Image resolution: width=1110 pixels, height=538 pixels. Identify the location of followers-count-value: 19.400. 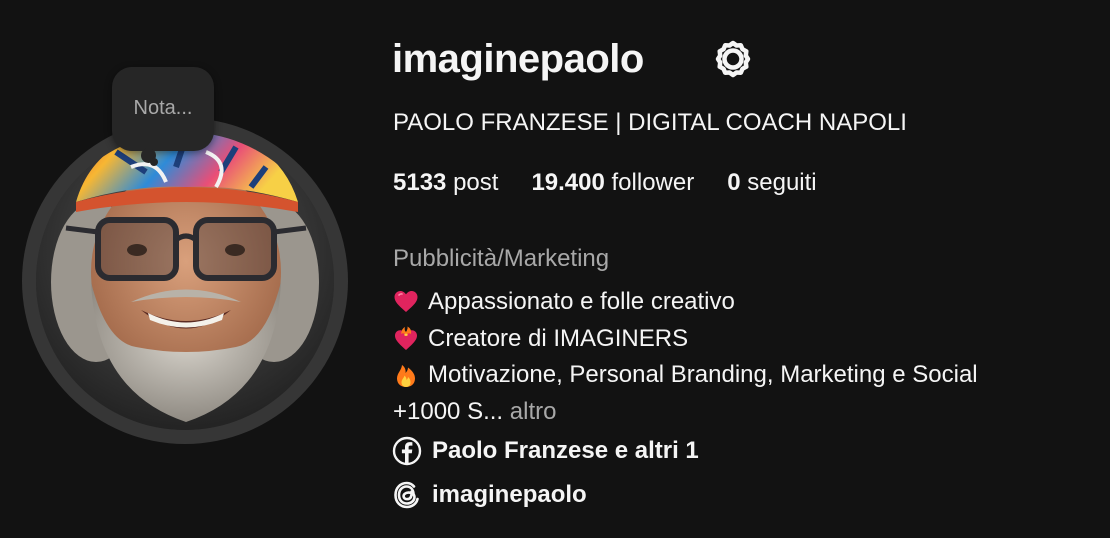
(568, 182).